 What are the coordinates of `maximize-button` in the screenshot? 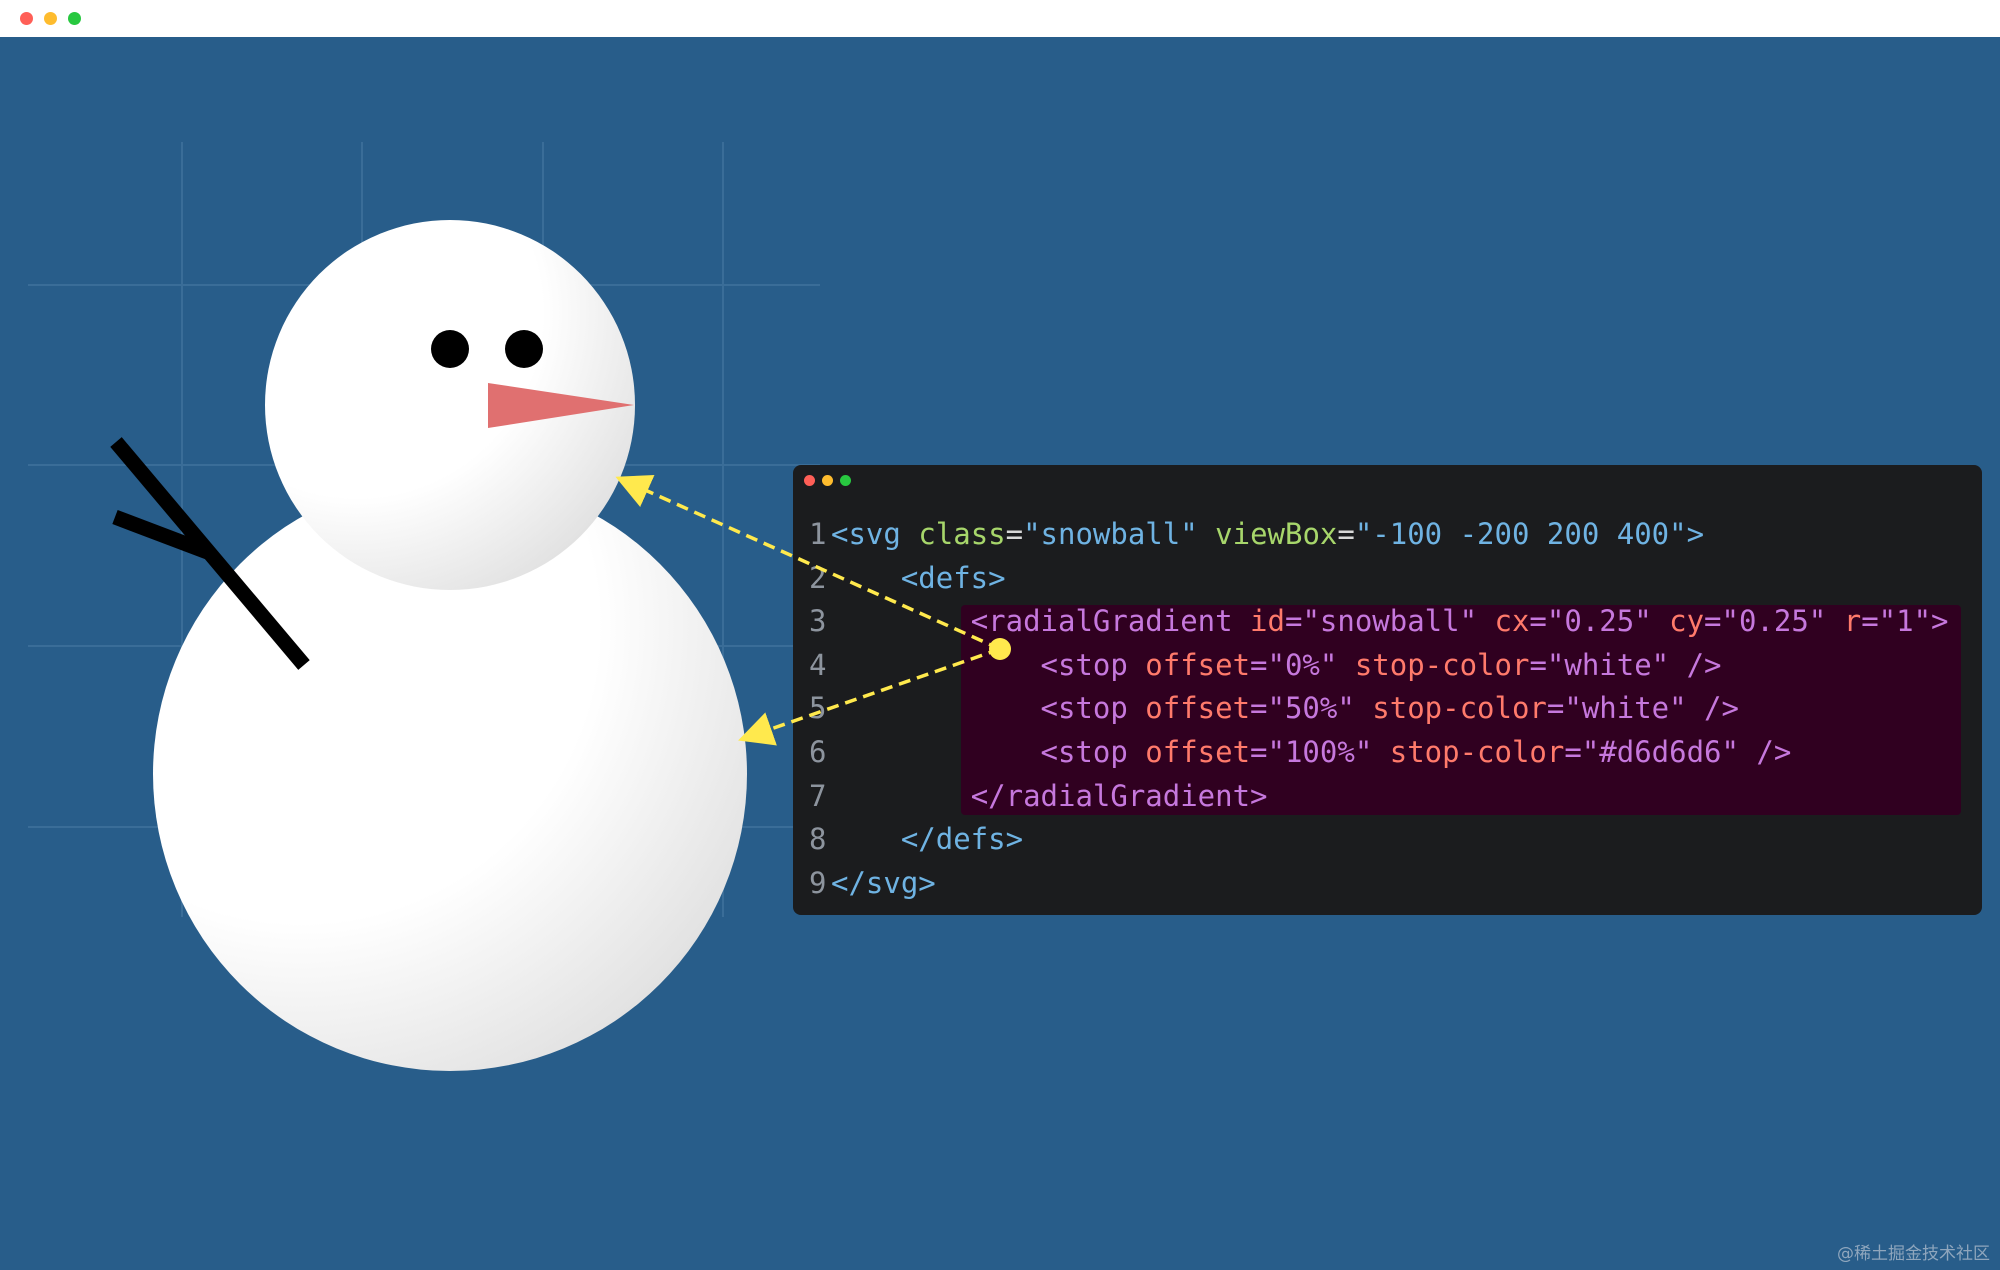 It's located at (74, 18).